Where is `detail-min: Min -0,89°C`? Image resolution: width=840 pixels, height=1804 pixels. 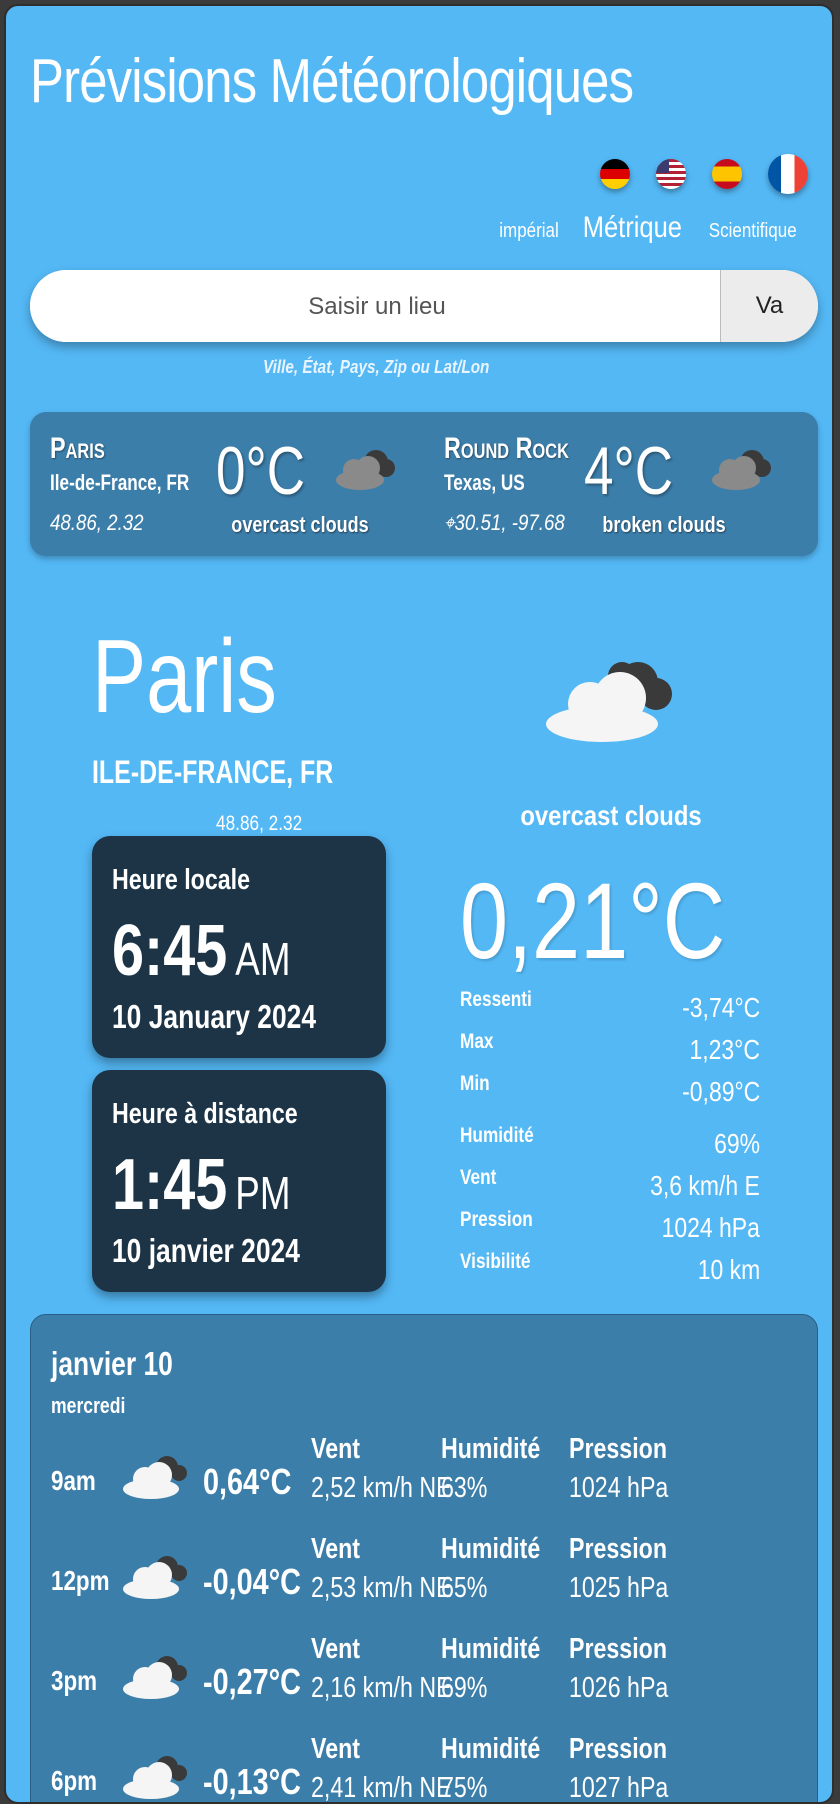 detail-min: Min -0,89°C is located at coordinates (610, 1089).